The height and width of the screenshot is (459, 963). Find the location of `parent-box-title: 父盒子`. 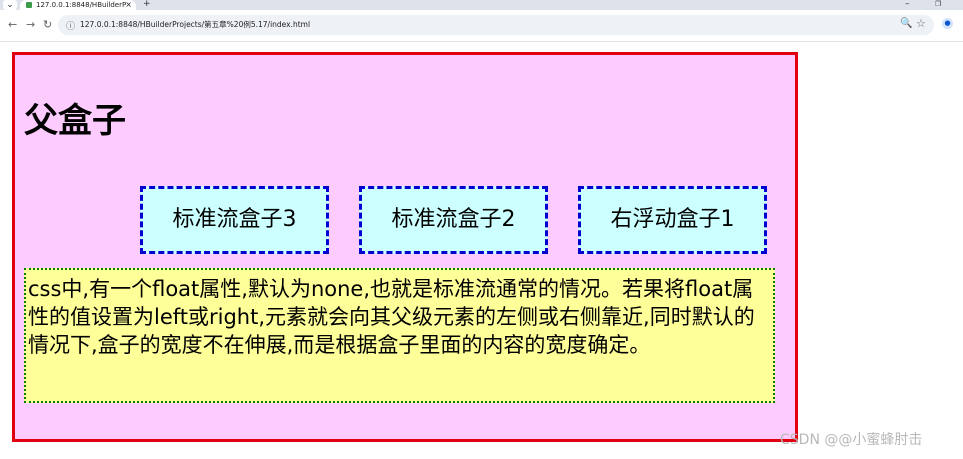

parent-box-title: 父盒子 is located at coordinates (75, 121).